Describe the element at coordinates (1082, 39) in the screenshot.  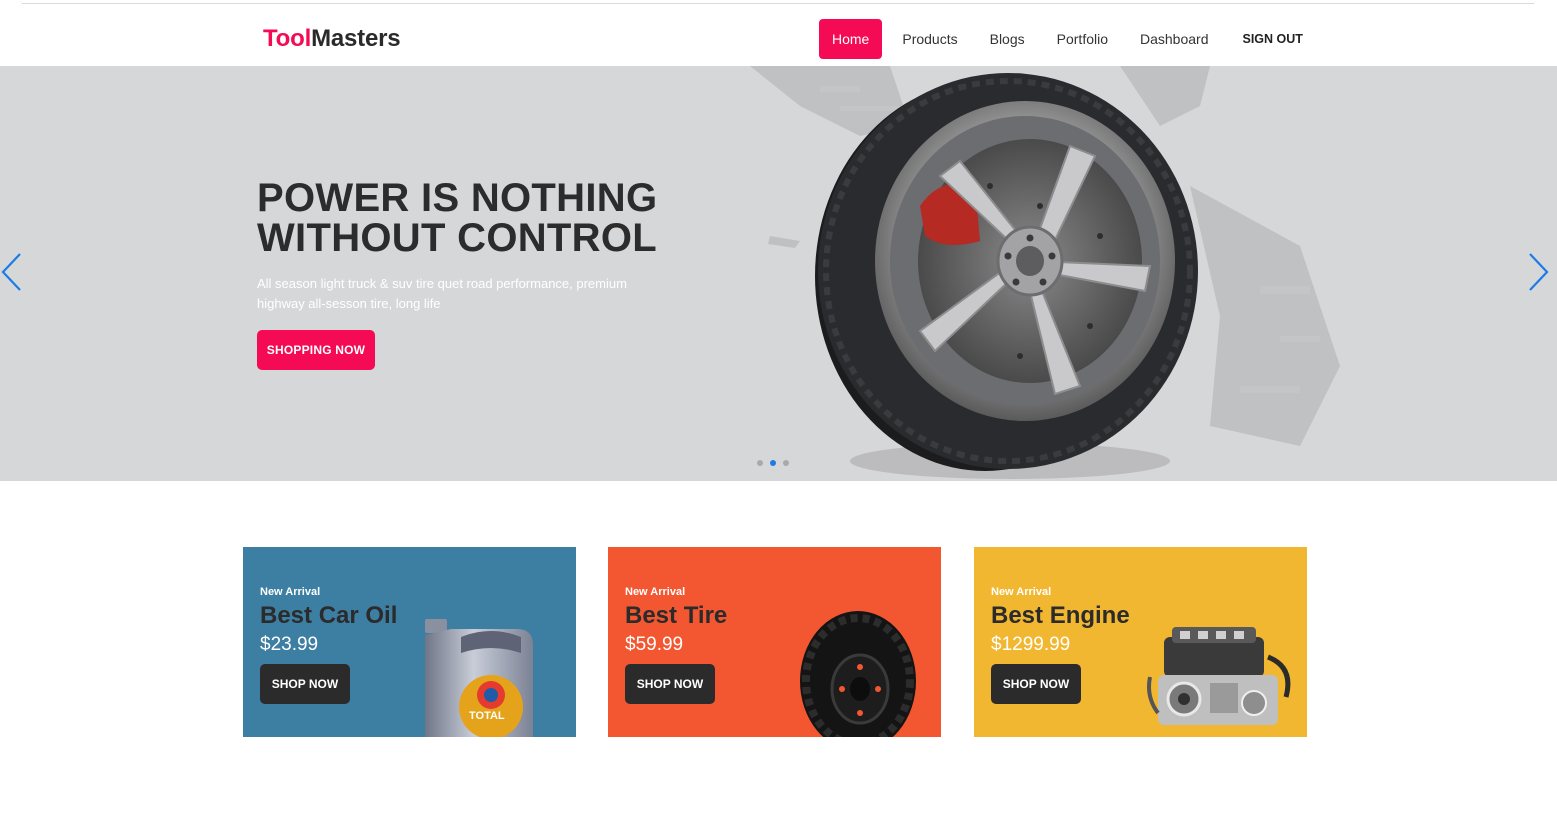
I see `nav-portfolio: Portfolio` at that location.